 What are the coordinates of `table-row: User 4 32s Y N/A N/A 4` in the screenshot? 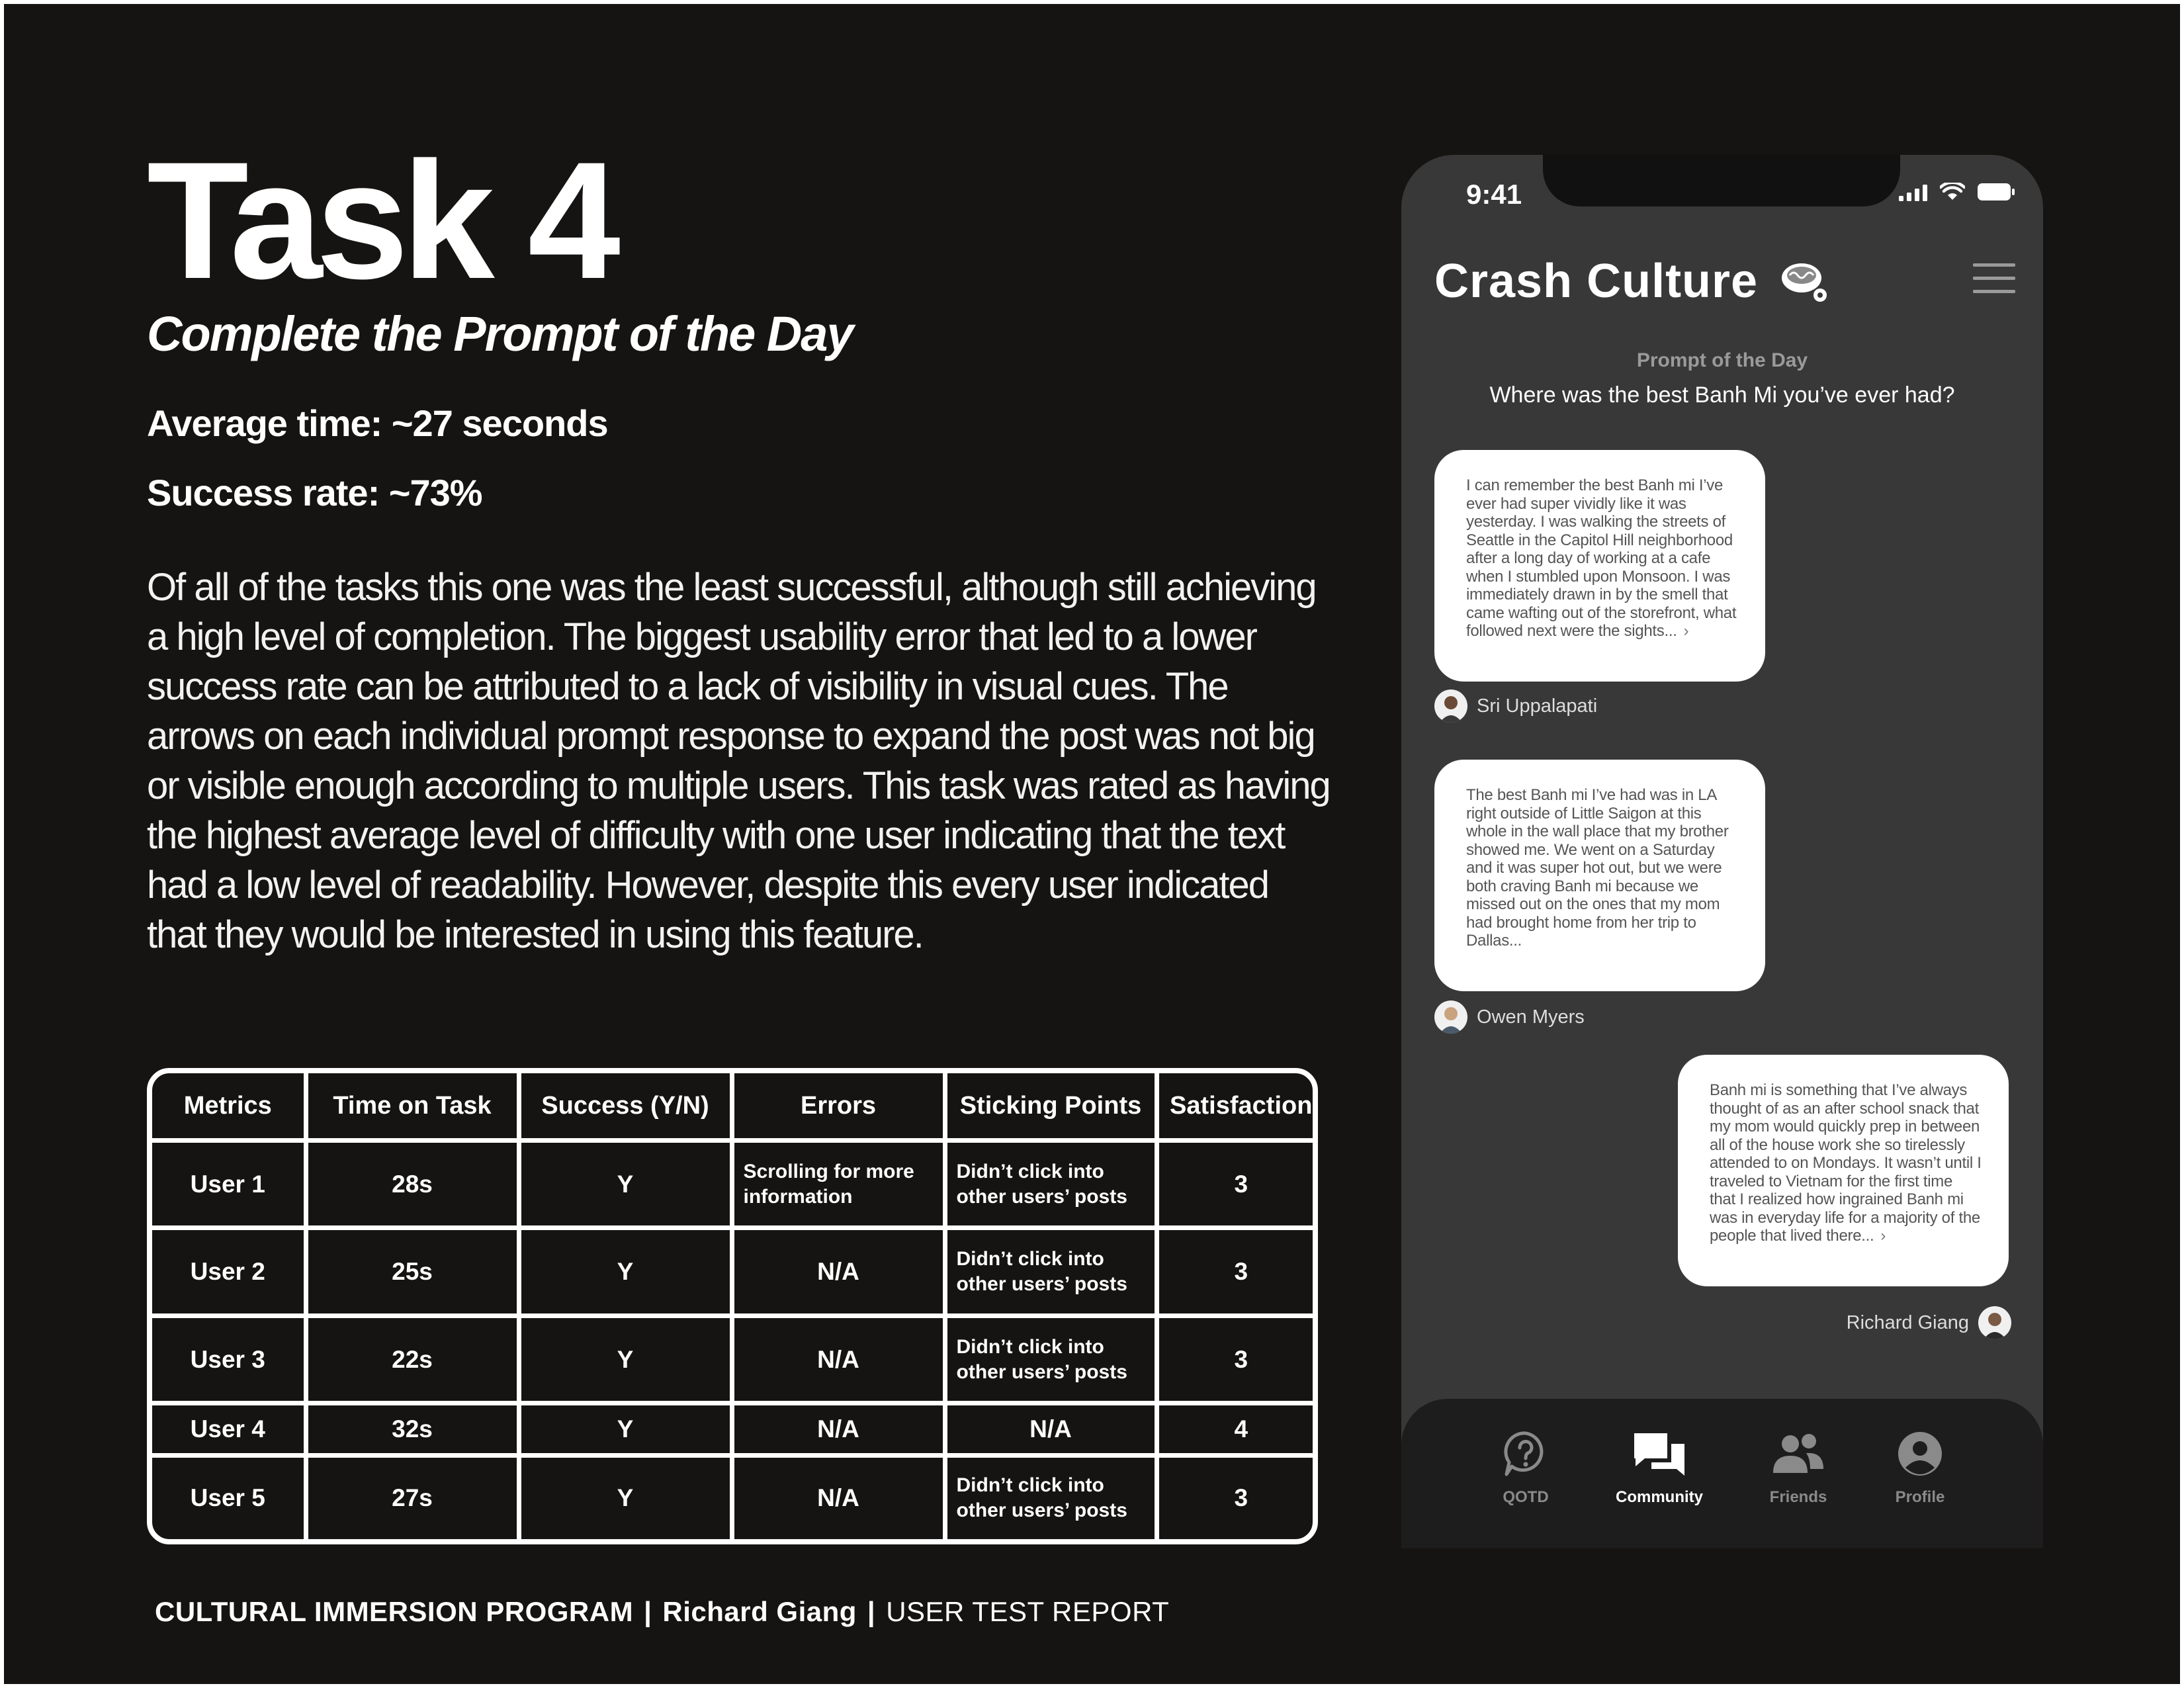 It's located at (732, 1429).